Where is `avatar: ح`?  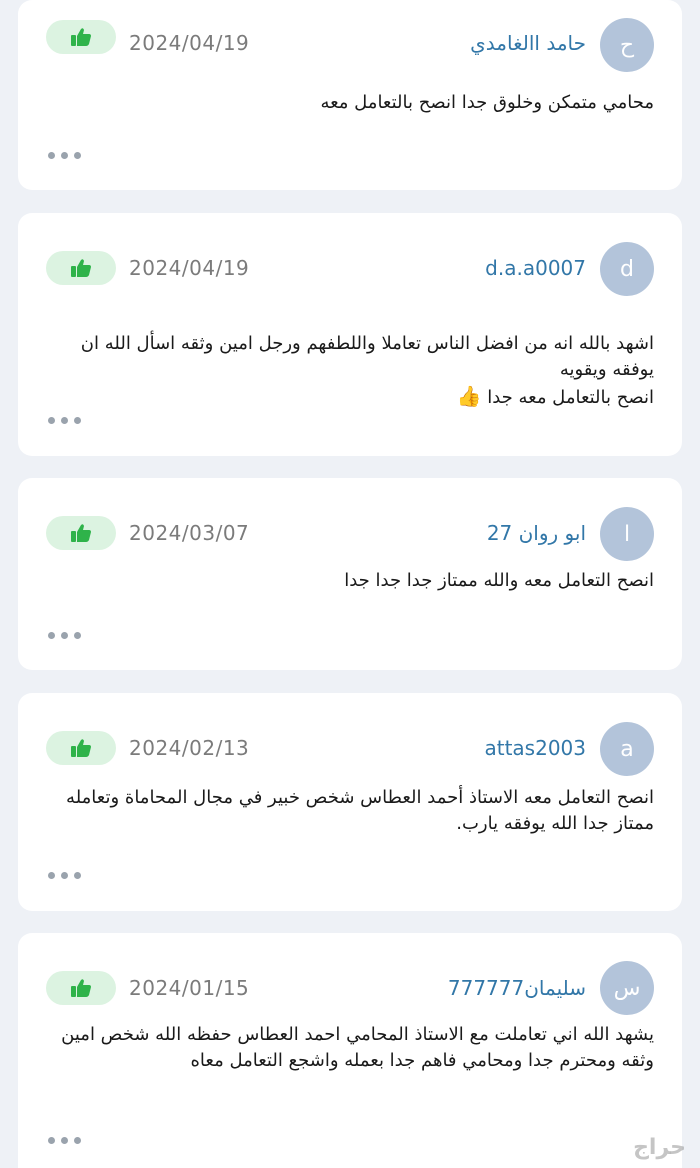
avatar: ح is located at coordinates (627, 45).